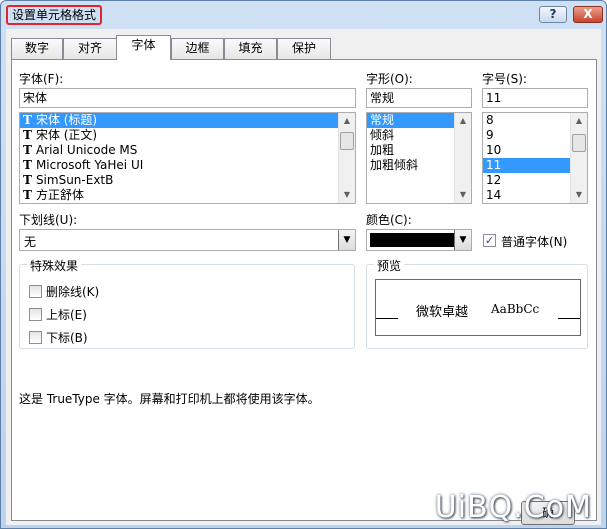 This screenshot has width=607, height=529. Describe the element at coordinates (387, 318) in the screenshot. I see `baseline-left` at that location.